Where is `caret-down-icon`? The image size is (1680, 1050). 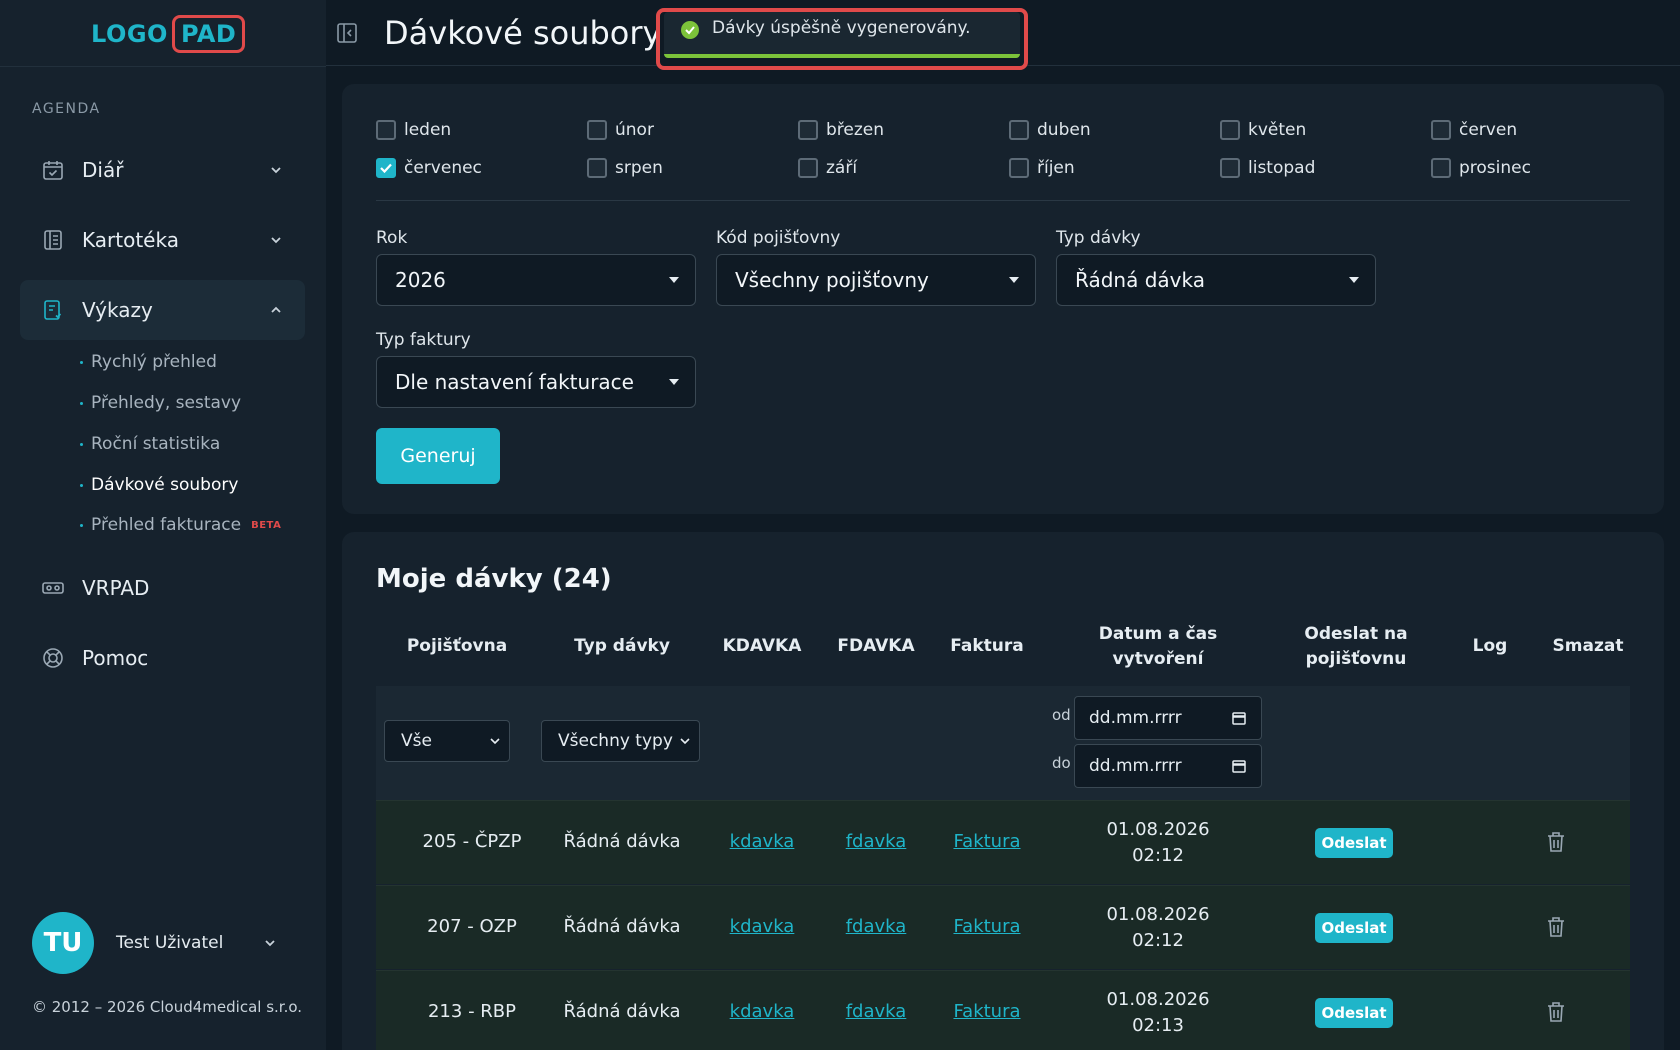
caret-down-icon is located at coordinates (674, 280).